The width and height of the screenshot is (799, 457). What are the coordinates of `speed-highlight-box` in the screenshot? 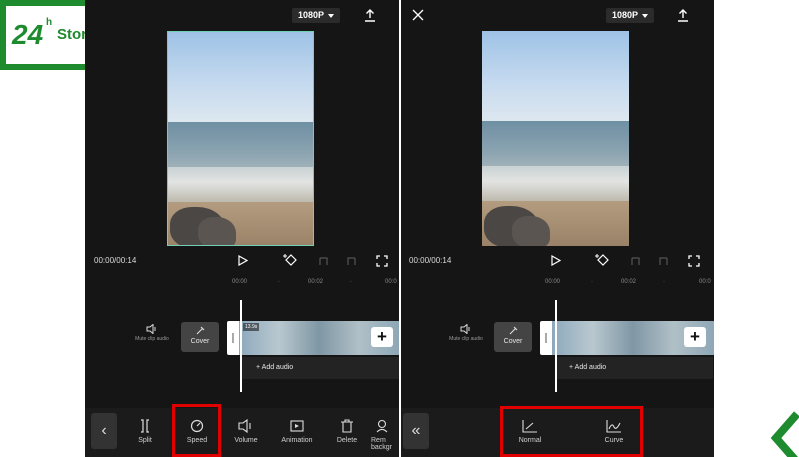 It's located at (196, 430).